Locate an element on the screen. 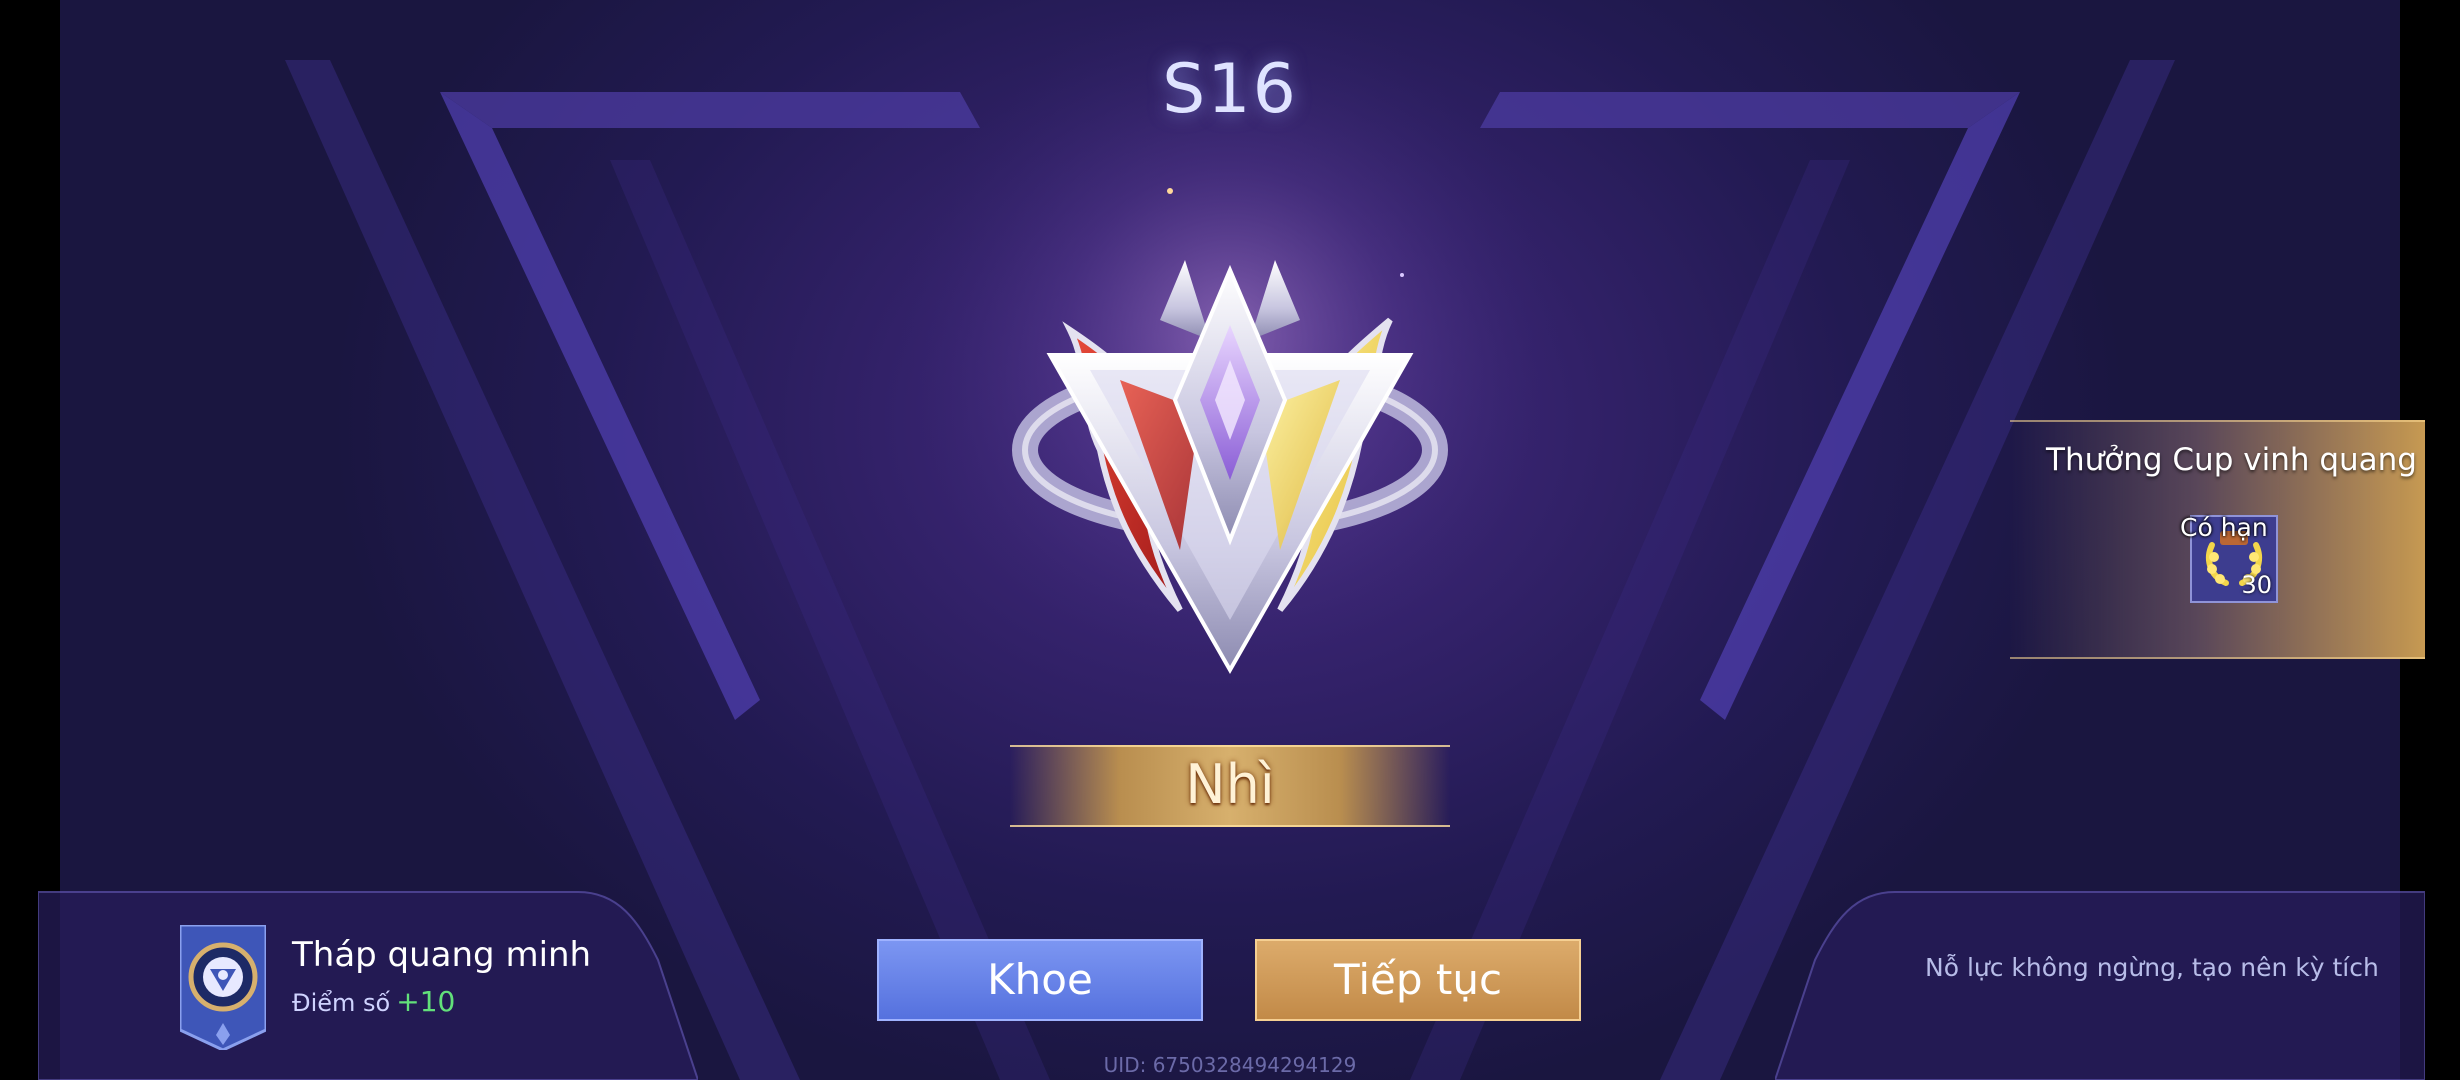 The image size is (2460, 1080). score-row: Điểm số +10 is located at coordinates (373, 1001).